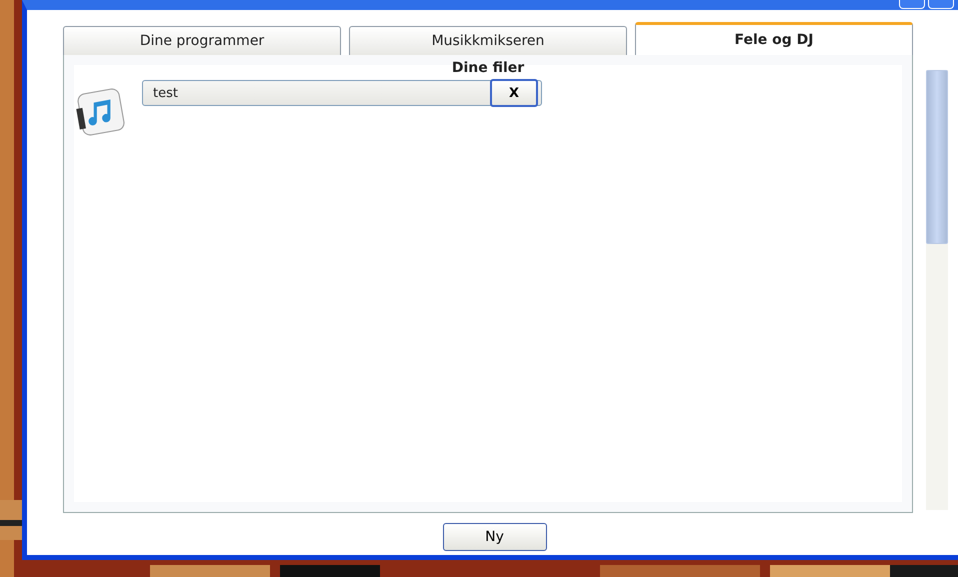 The width and height of the screenshot is (958, 577). Describe the element at coordinates (941, 4) in the screenshot. I see `close-button` at that location.